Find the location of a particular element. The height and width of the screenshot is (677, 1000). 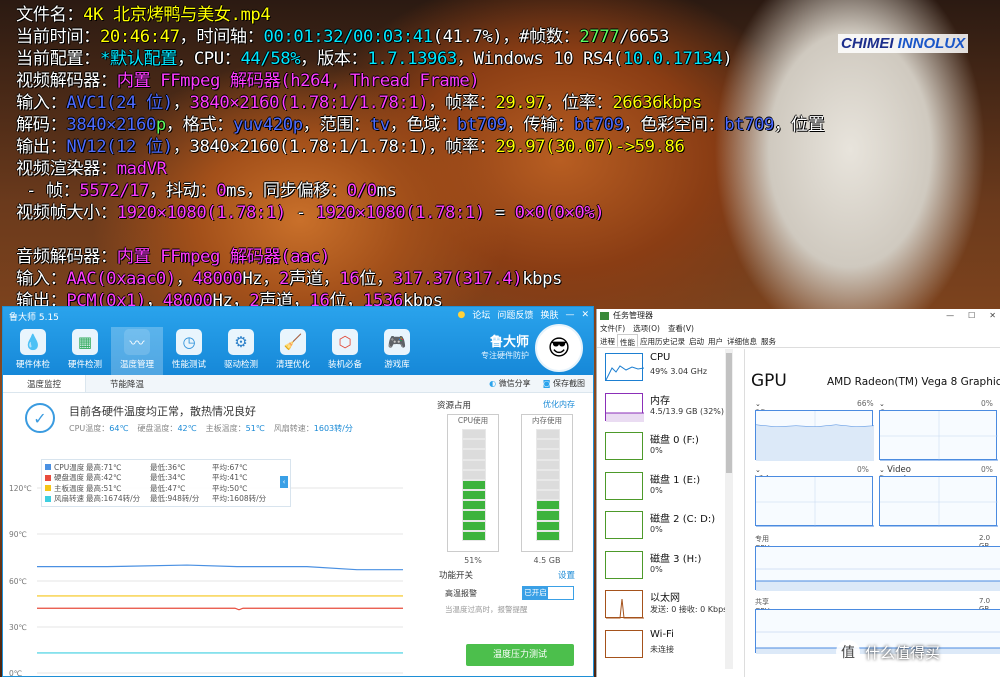

osd-text: 2 is located at coordinates (284, 279).